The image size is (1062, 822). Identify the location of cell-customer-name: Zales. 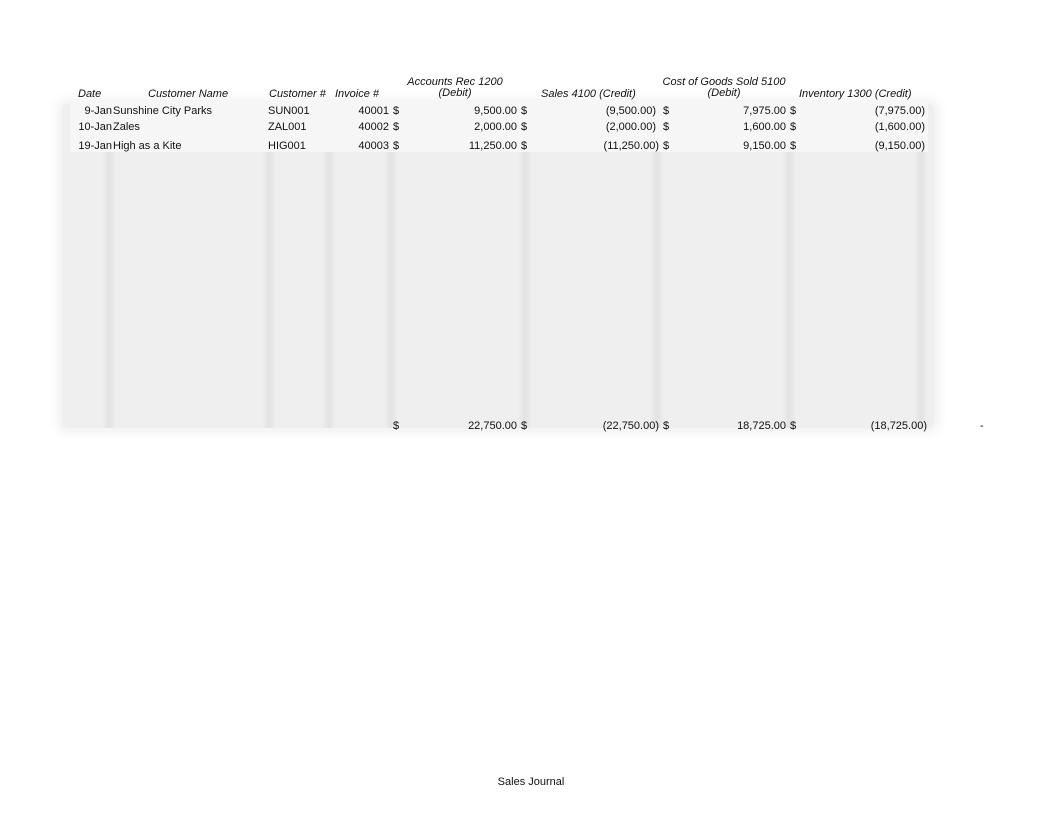
(126, 127).